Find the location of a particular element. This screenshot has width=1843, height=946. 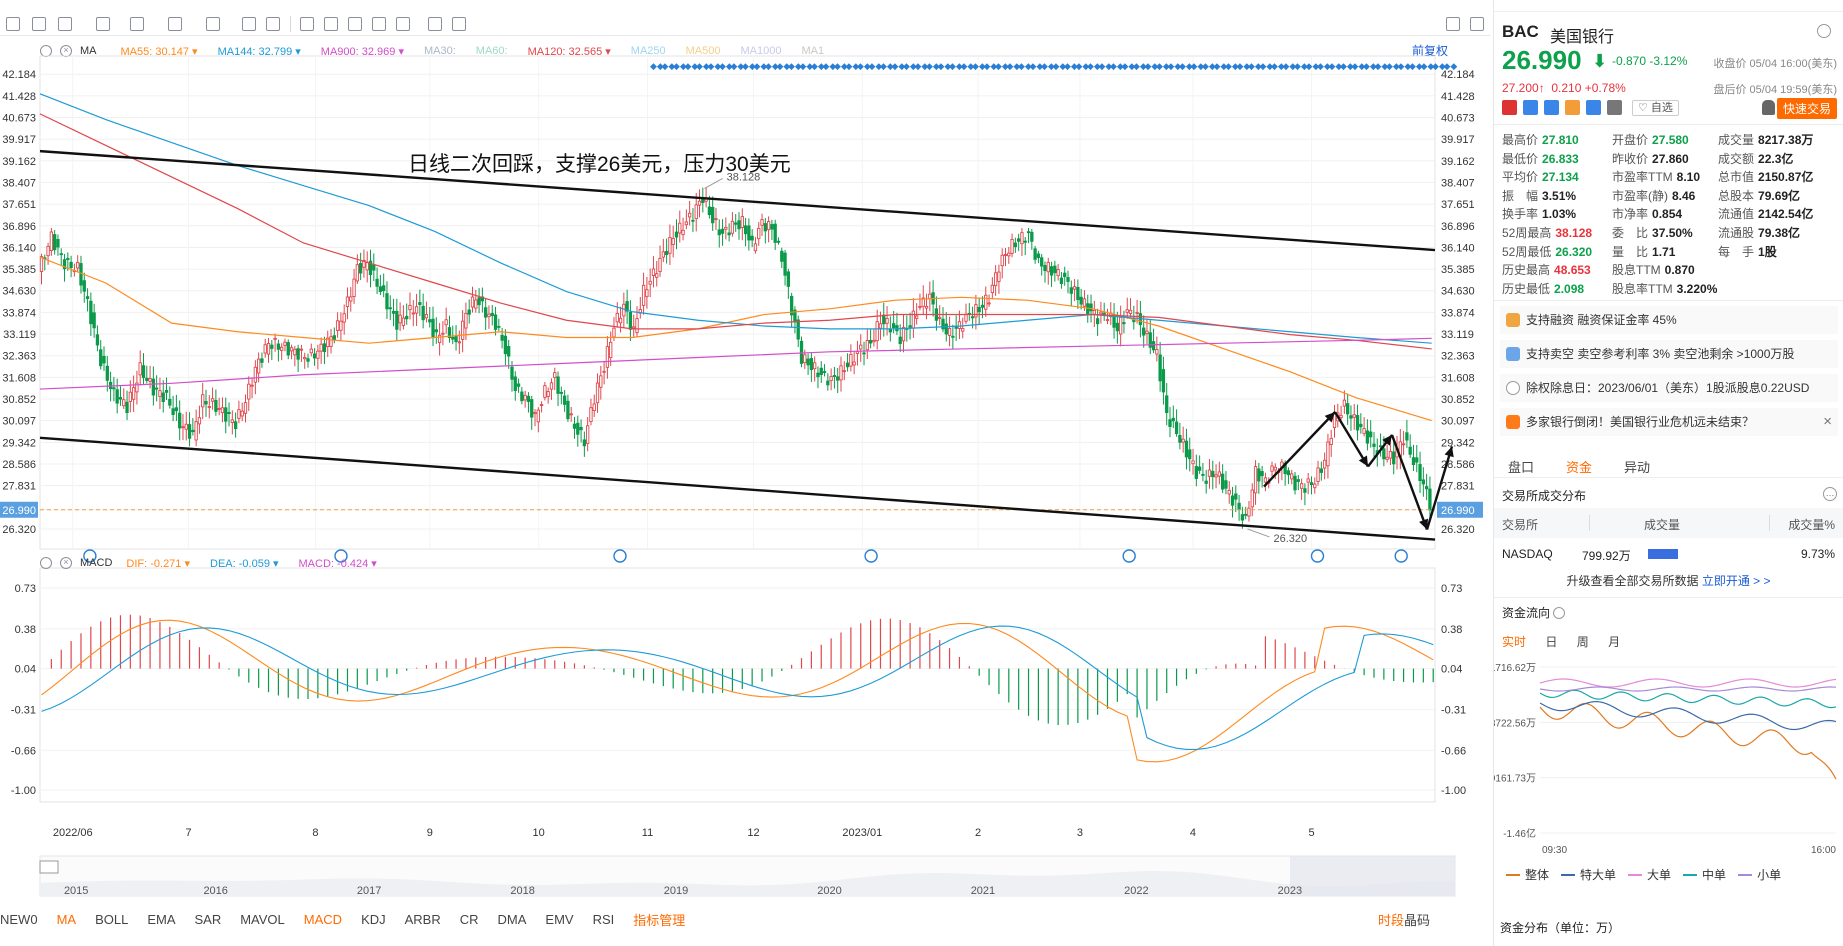

indicator-right: 时段晶码 is located at coordinates (1404, 919).